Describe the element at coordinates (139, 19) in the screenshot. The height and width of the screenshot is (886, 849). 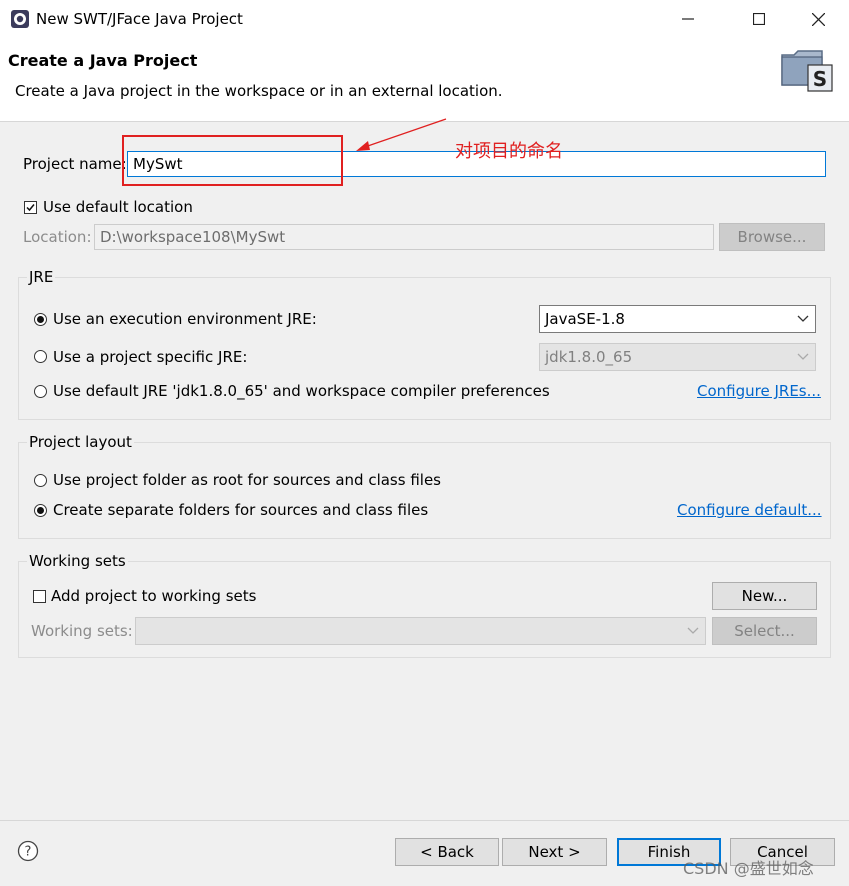
I see `window-title: New SWT/JFace Java Project` at that location.